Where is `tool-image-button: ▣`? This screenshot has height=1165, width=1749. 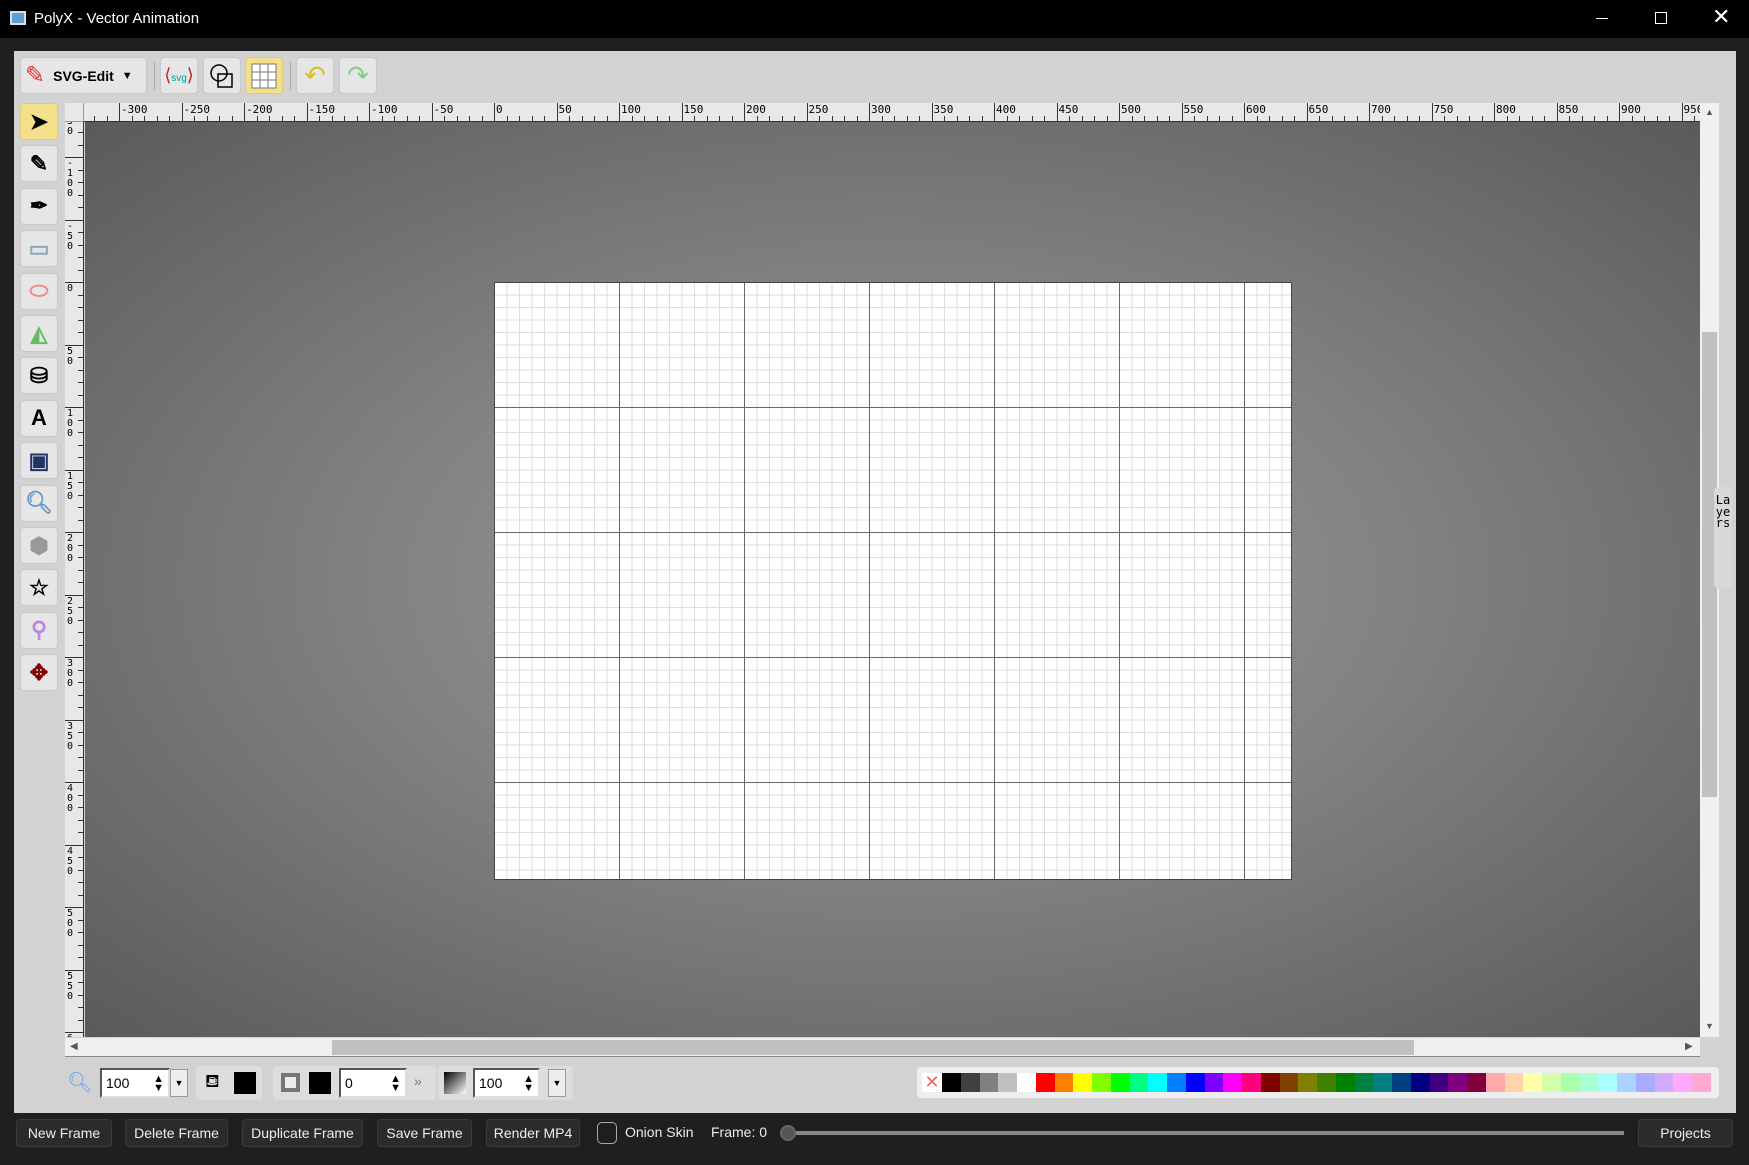 tool-image-button: ▣ is located at coordinates (39, 461).